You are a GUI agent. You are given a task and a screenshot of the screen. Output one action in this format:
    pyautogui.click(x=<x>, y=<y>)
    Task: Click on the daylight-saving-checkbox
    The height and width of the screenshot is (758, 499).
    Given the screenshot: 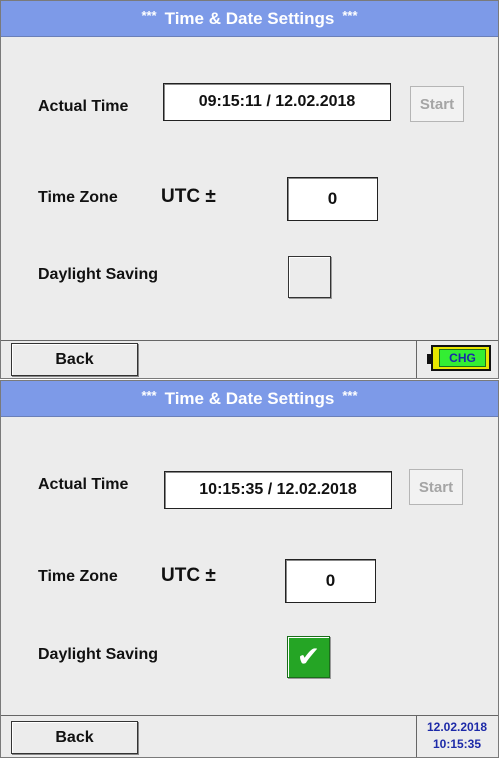 What is the action you would take?
    pyautogui.click(x=309, y=277)
    